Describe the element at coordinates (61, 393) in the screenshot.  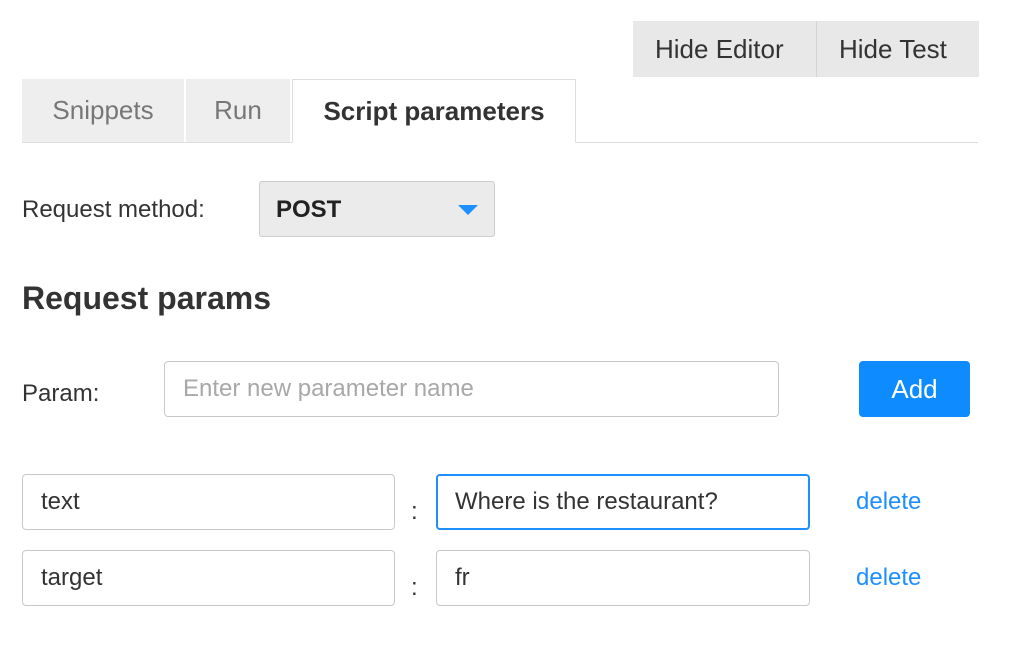
I see `param-label: Param:` at that location.